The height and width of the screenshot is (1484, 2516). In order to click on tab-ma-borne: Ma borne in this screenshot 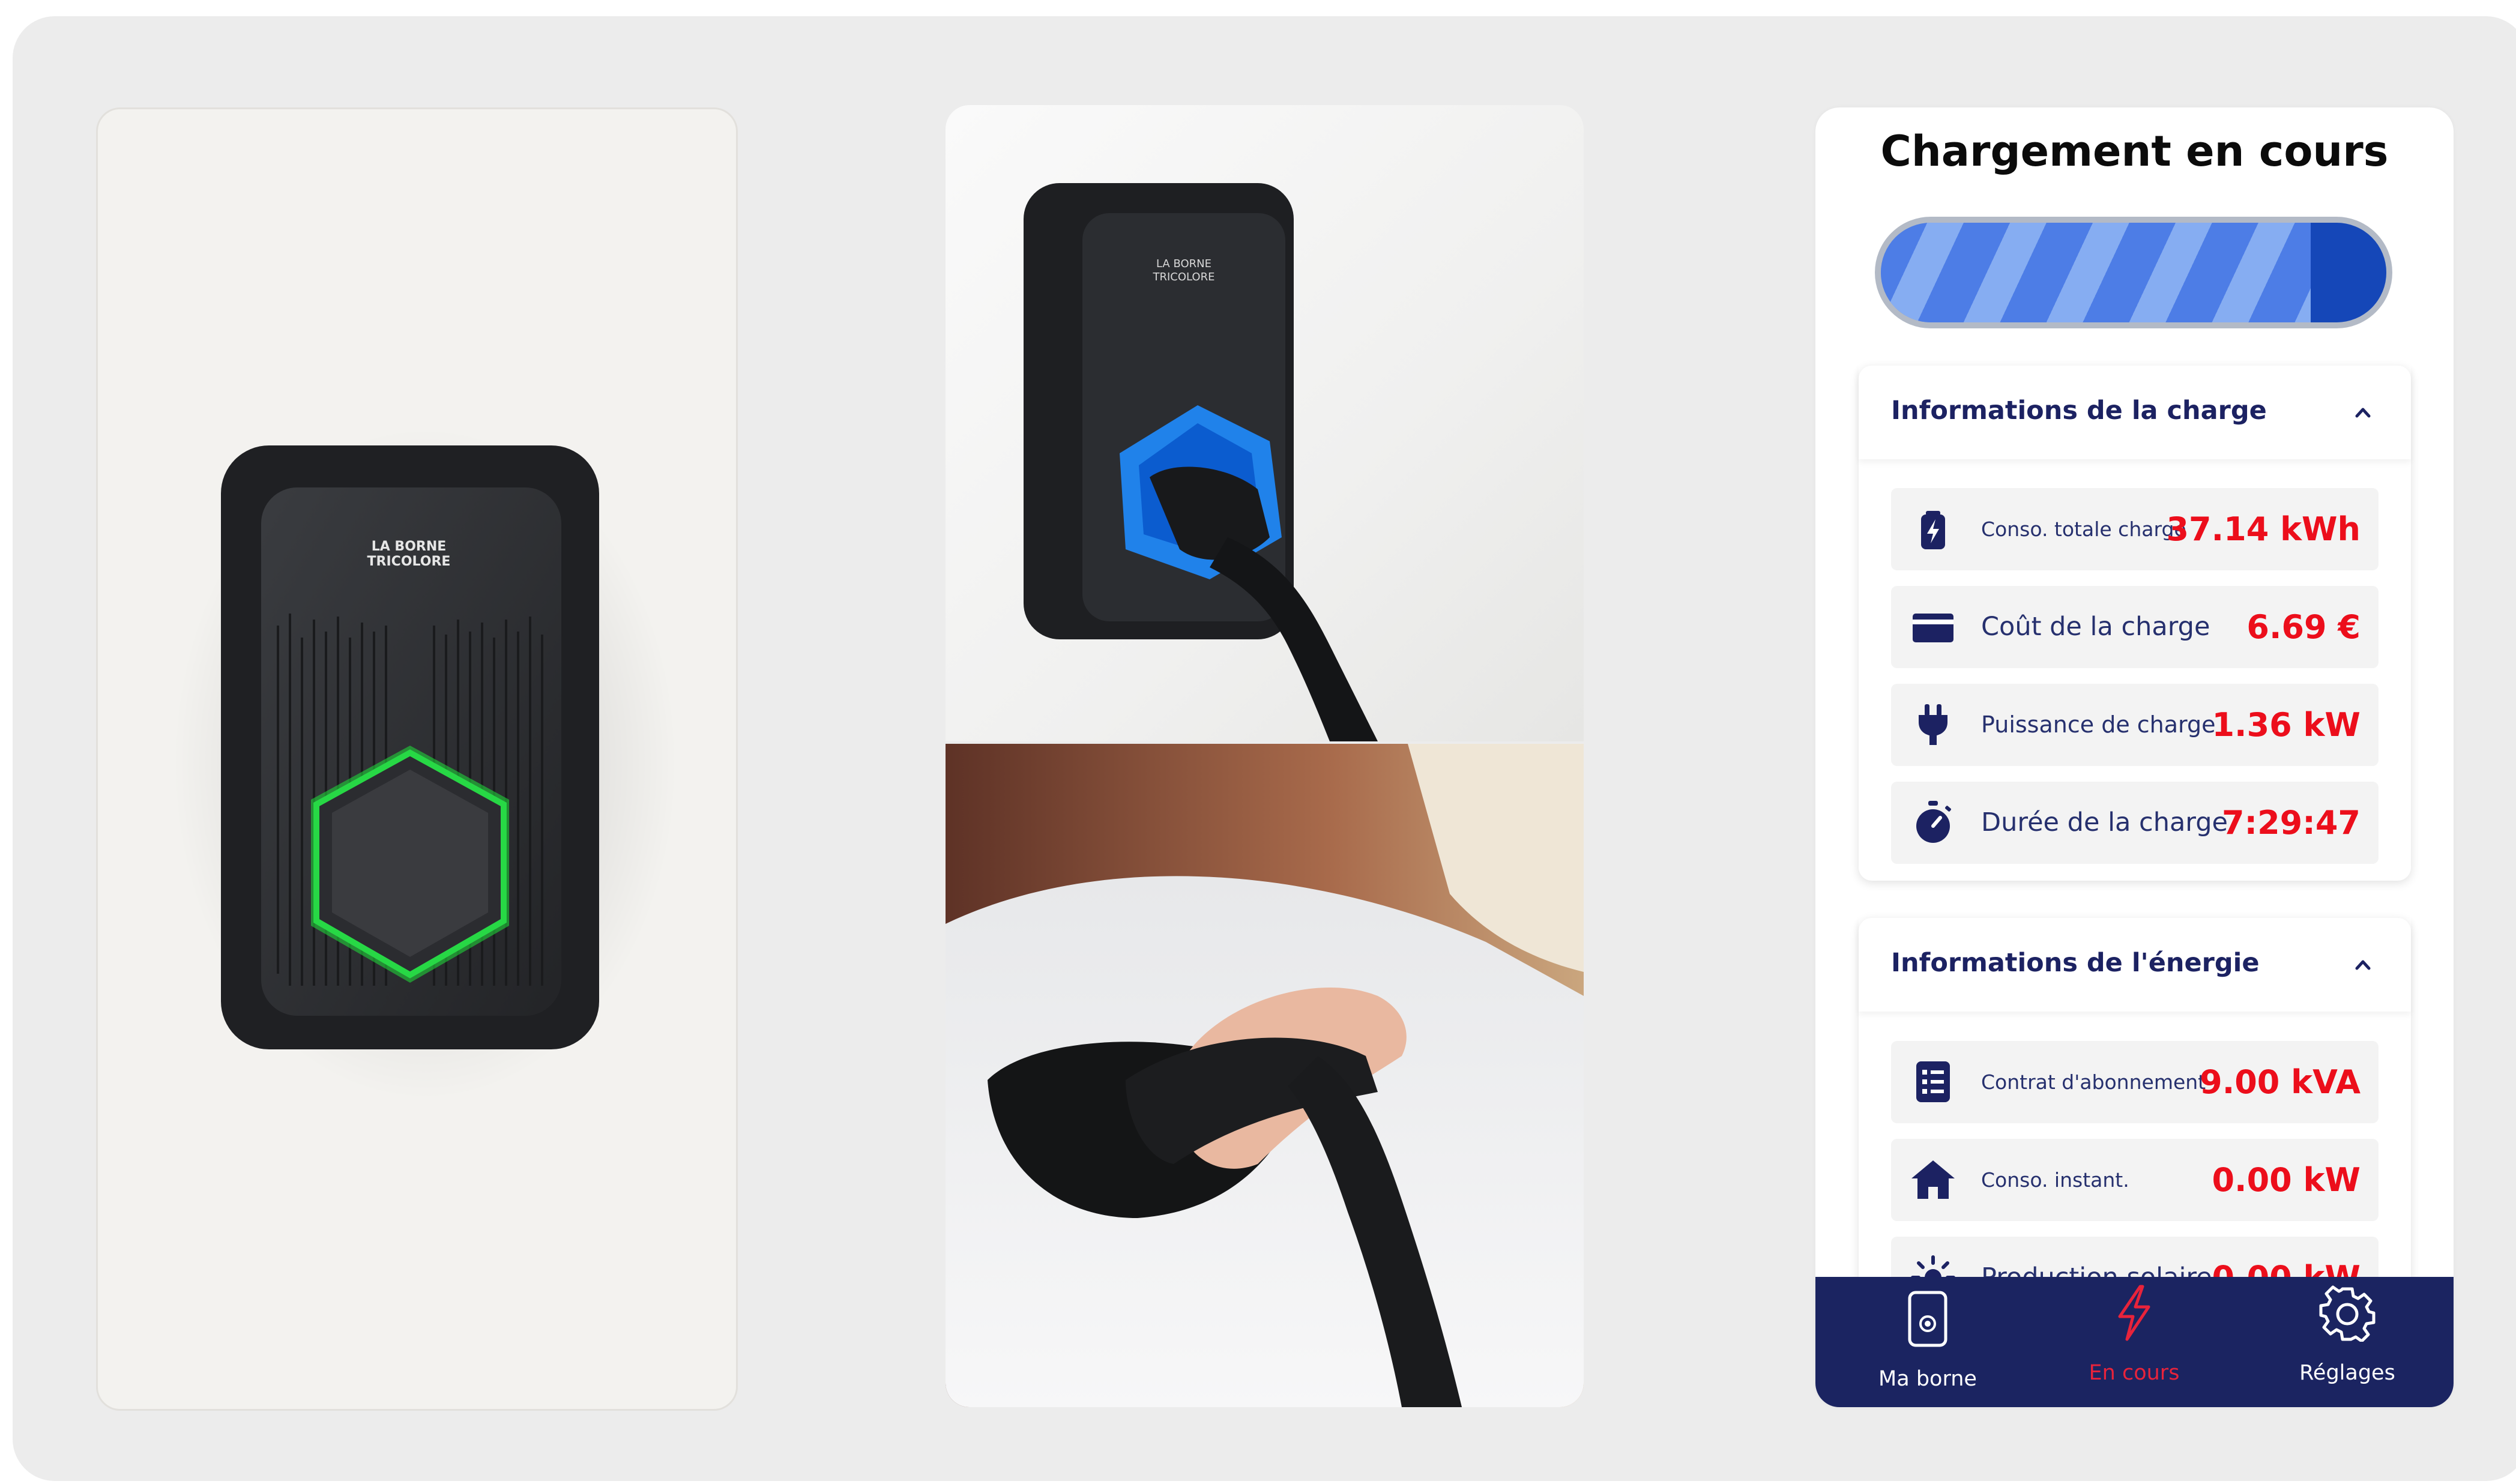, I will do `click(1928, 1342)`.